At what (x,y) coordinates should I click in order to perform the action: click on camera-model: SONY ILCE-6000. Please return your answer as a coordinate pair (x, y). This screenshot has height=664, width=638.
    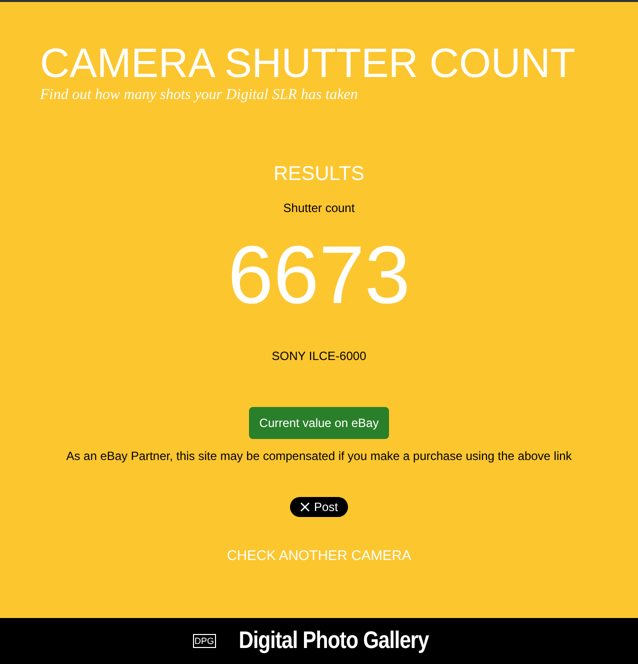
    Looking at the image, I should click on (319, 356).